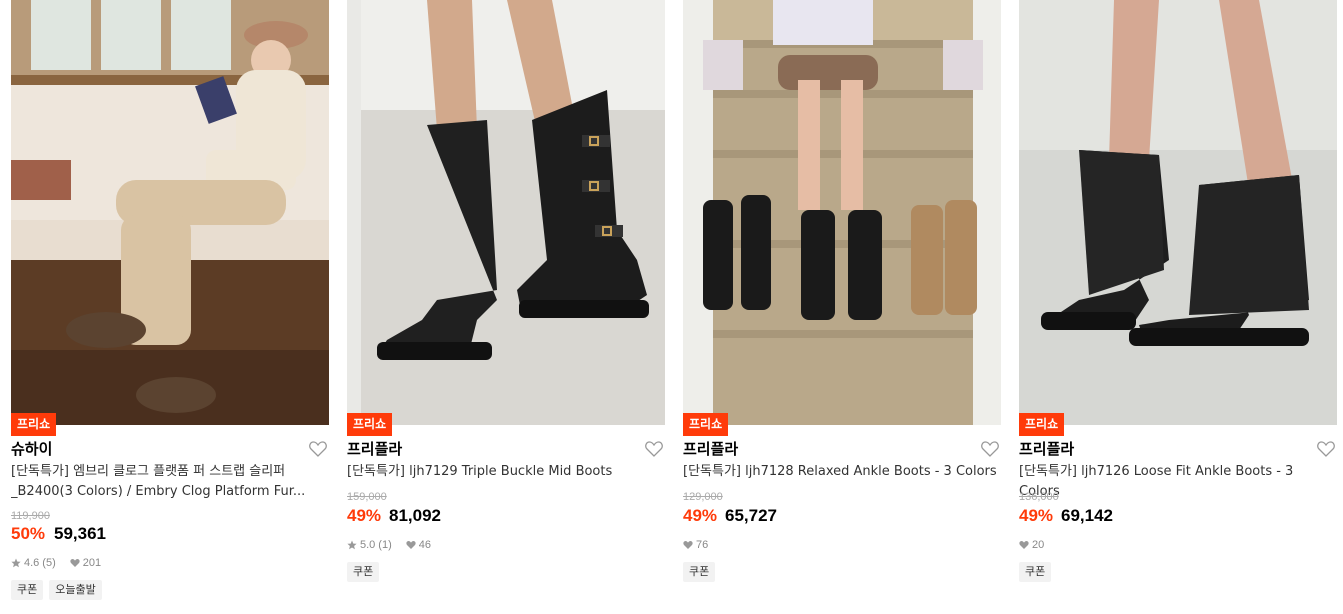 This screenshot has height=614, width=1343. I want to click on sale-price: 65,727, so click(751, 515).